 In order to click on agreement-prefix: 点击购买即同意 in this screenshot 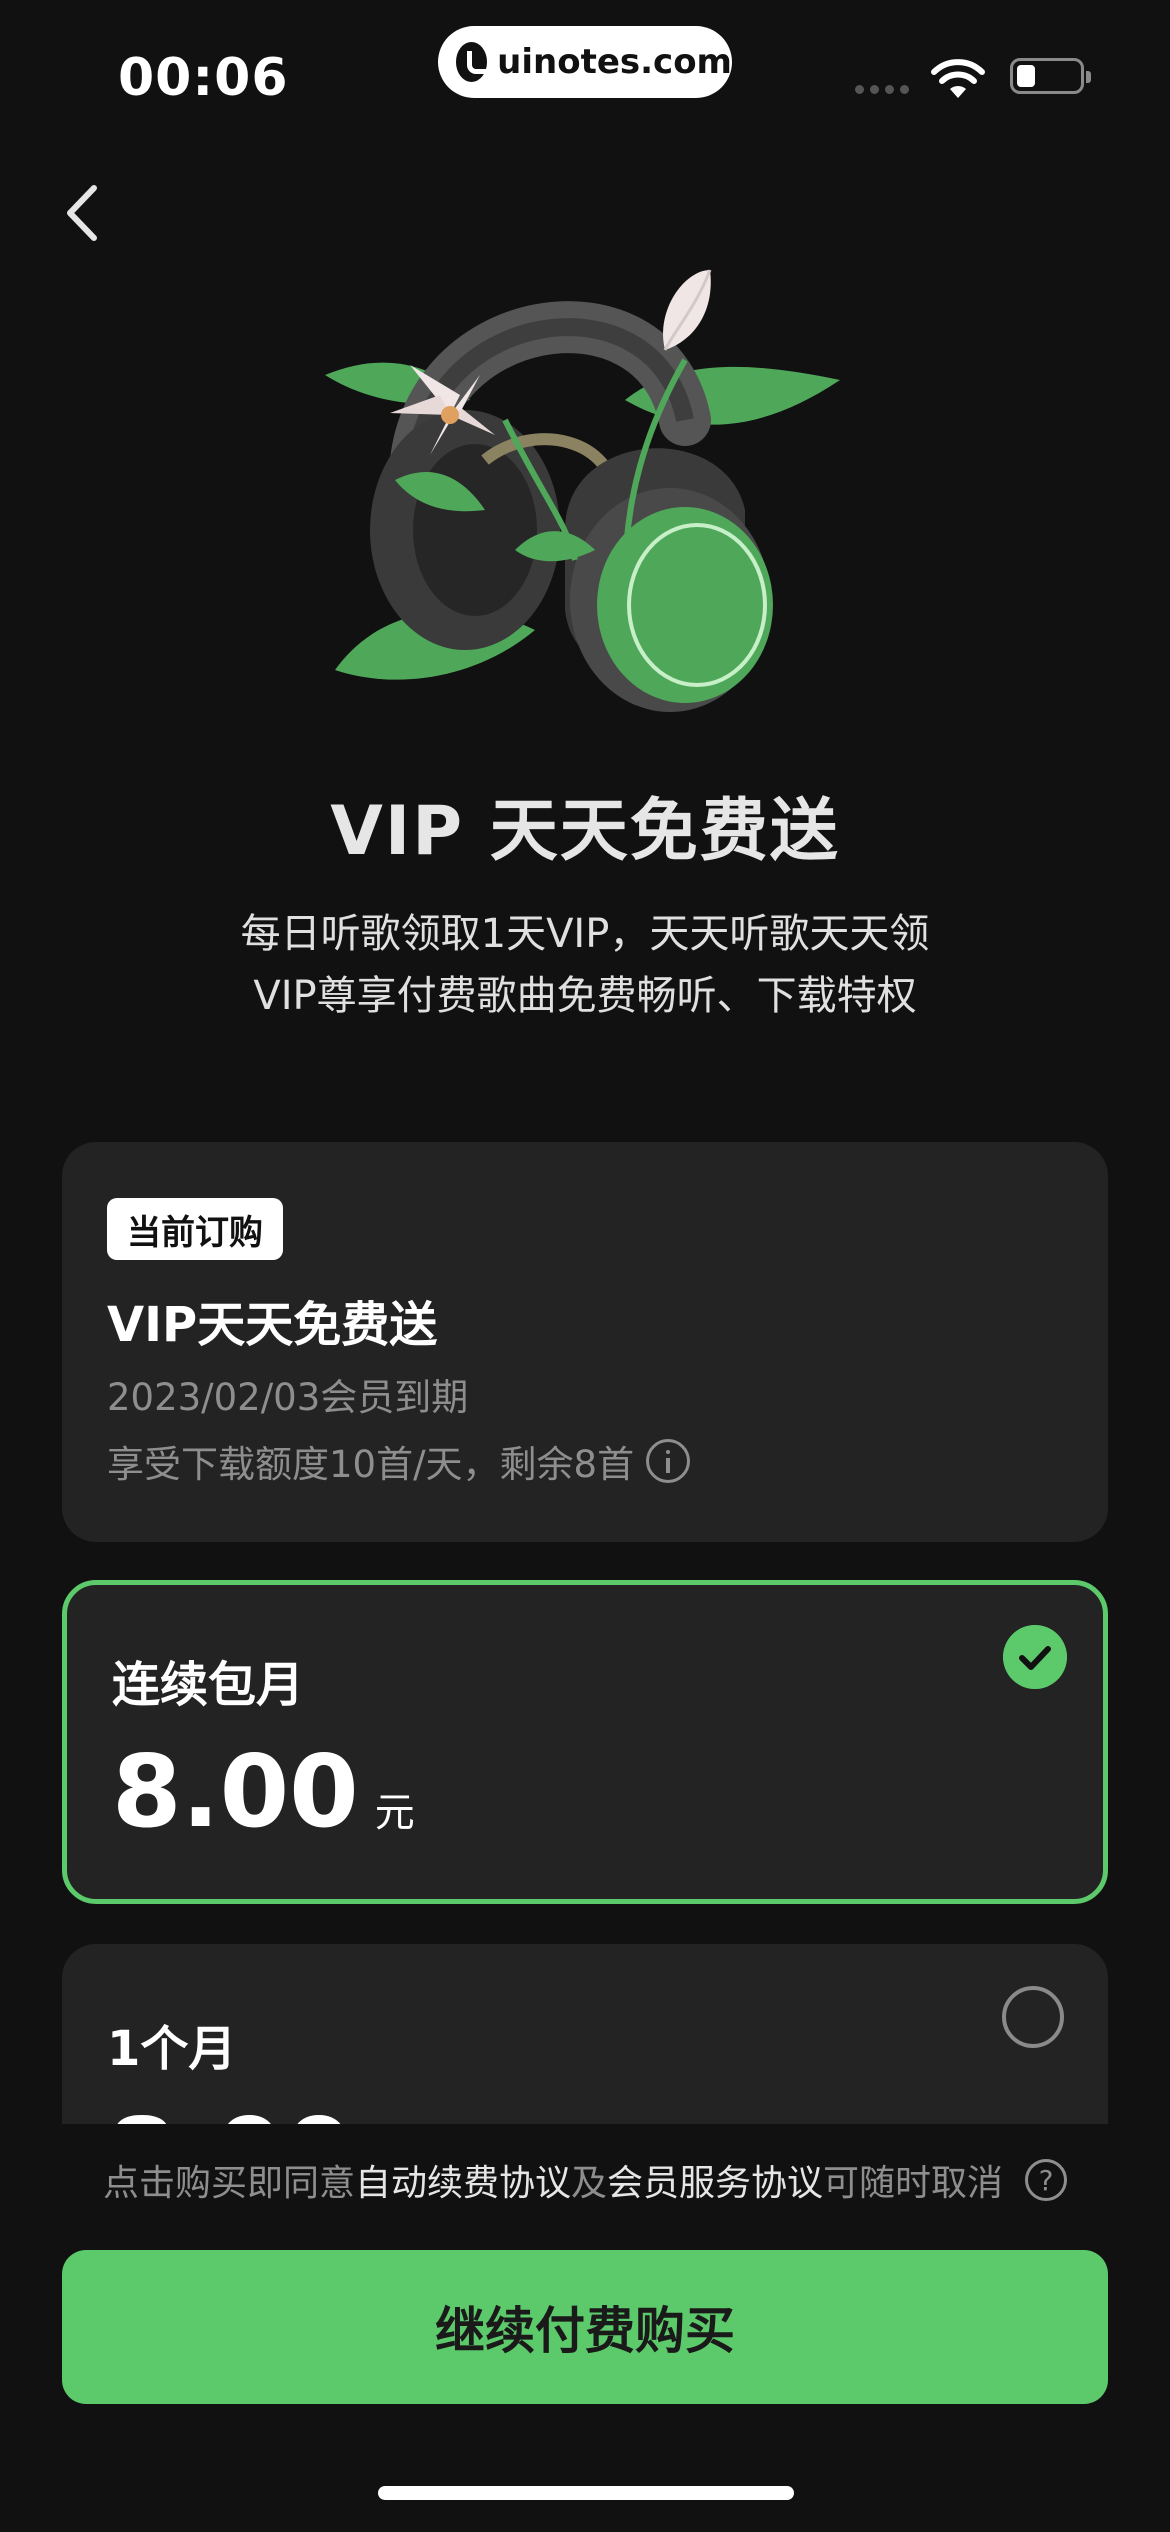, I will do `click(228, 2183)`.